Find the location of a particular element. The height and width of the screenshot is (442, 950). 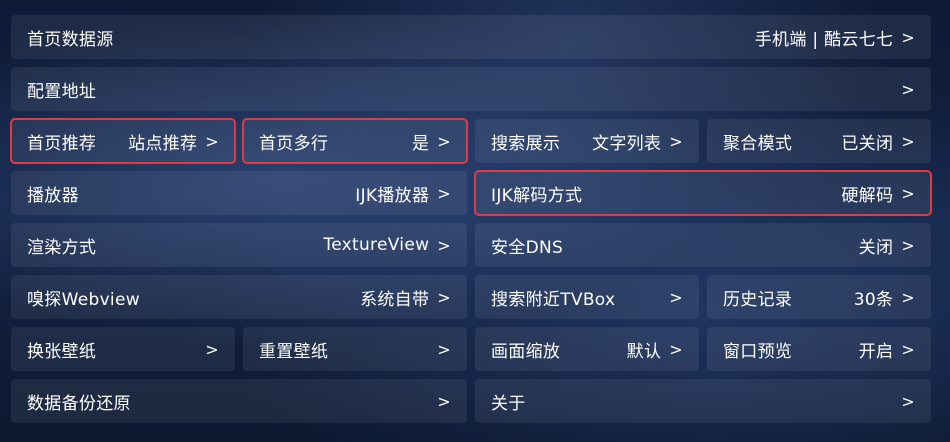

sniff-webview-value: 系统自带 is located at coordinates (395, 299).